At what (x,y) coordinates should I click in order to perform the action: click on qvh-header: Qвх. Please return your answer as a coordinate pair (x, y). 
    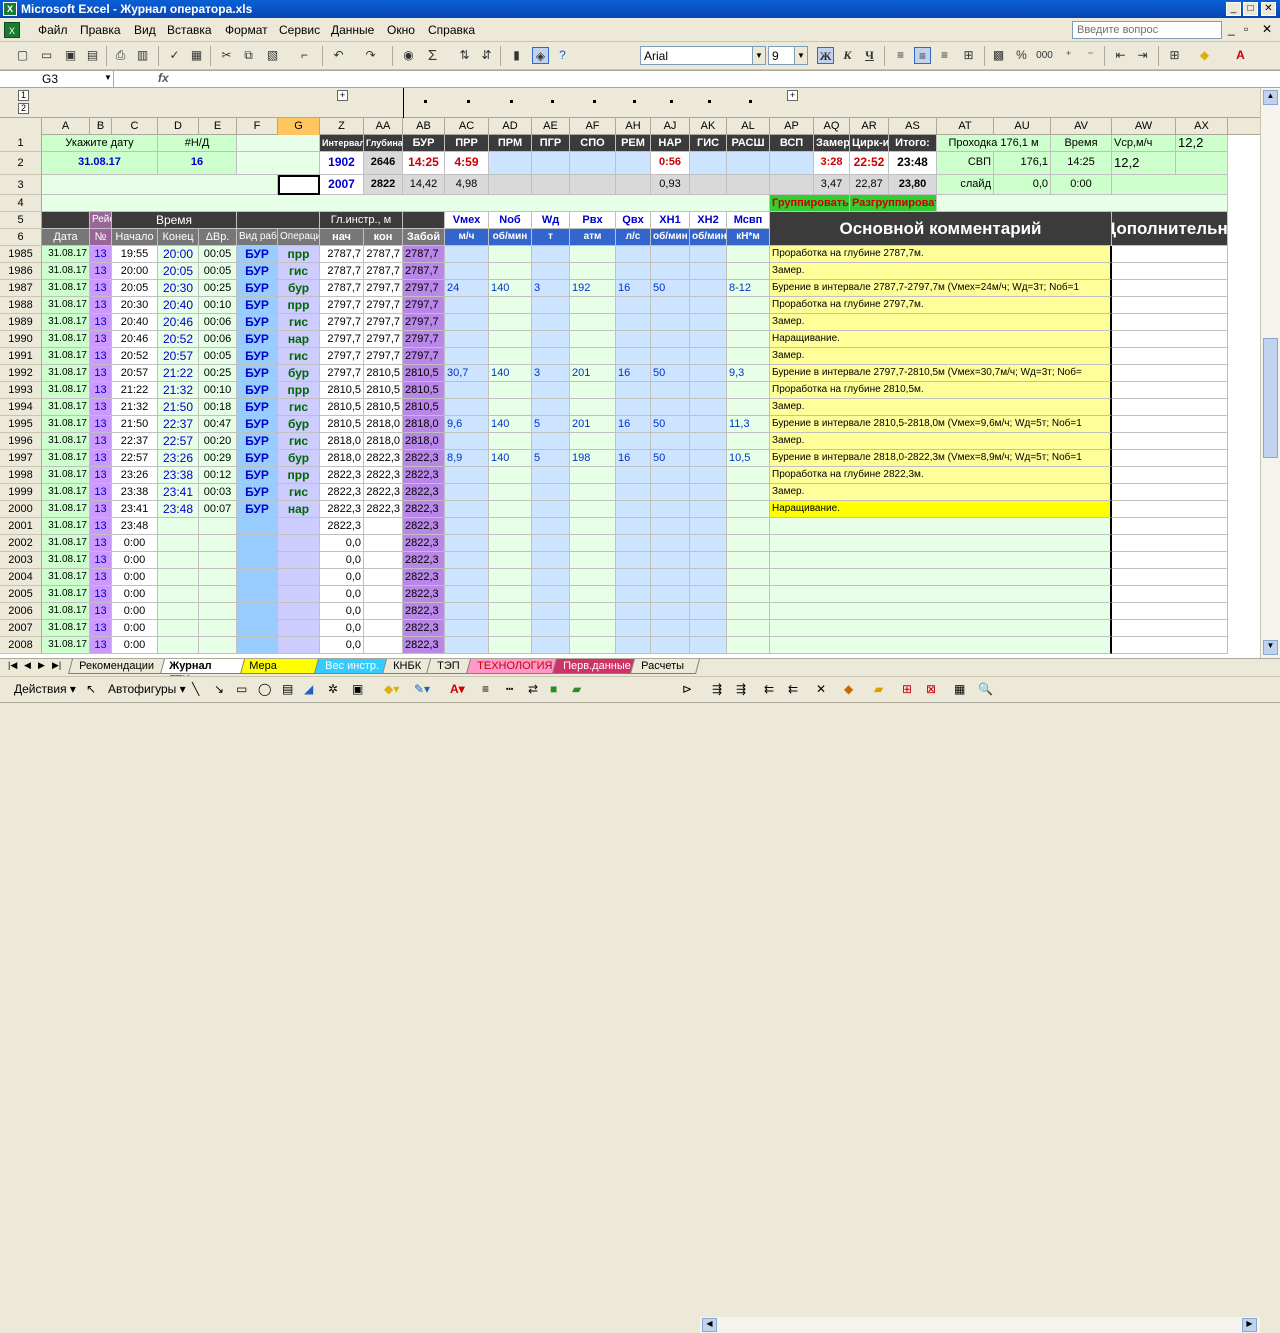
    Looking at the image, I should click on (633, 220).